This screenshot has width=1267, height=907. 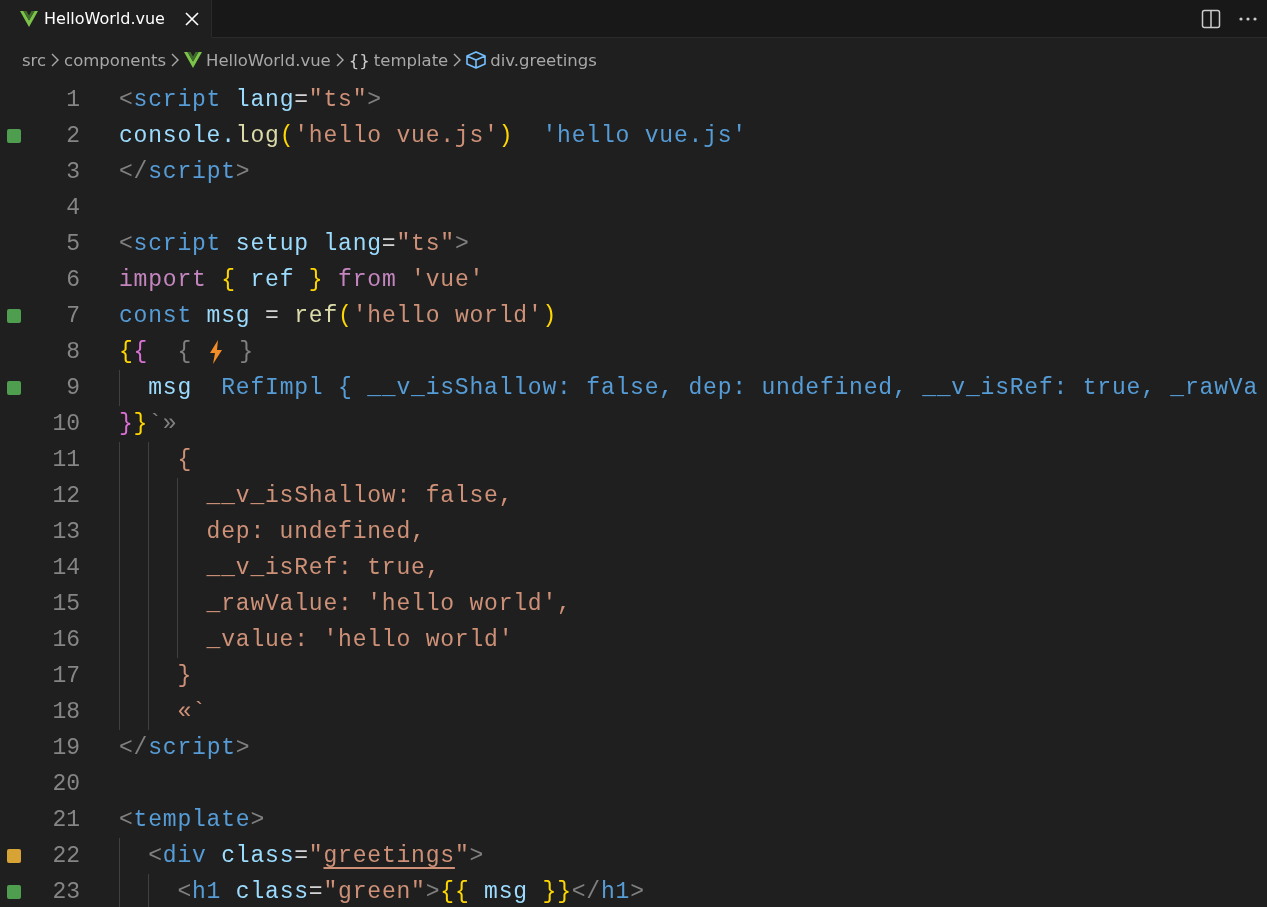 I want to click on more-actions-icon, so click(x=1248, y=18).